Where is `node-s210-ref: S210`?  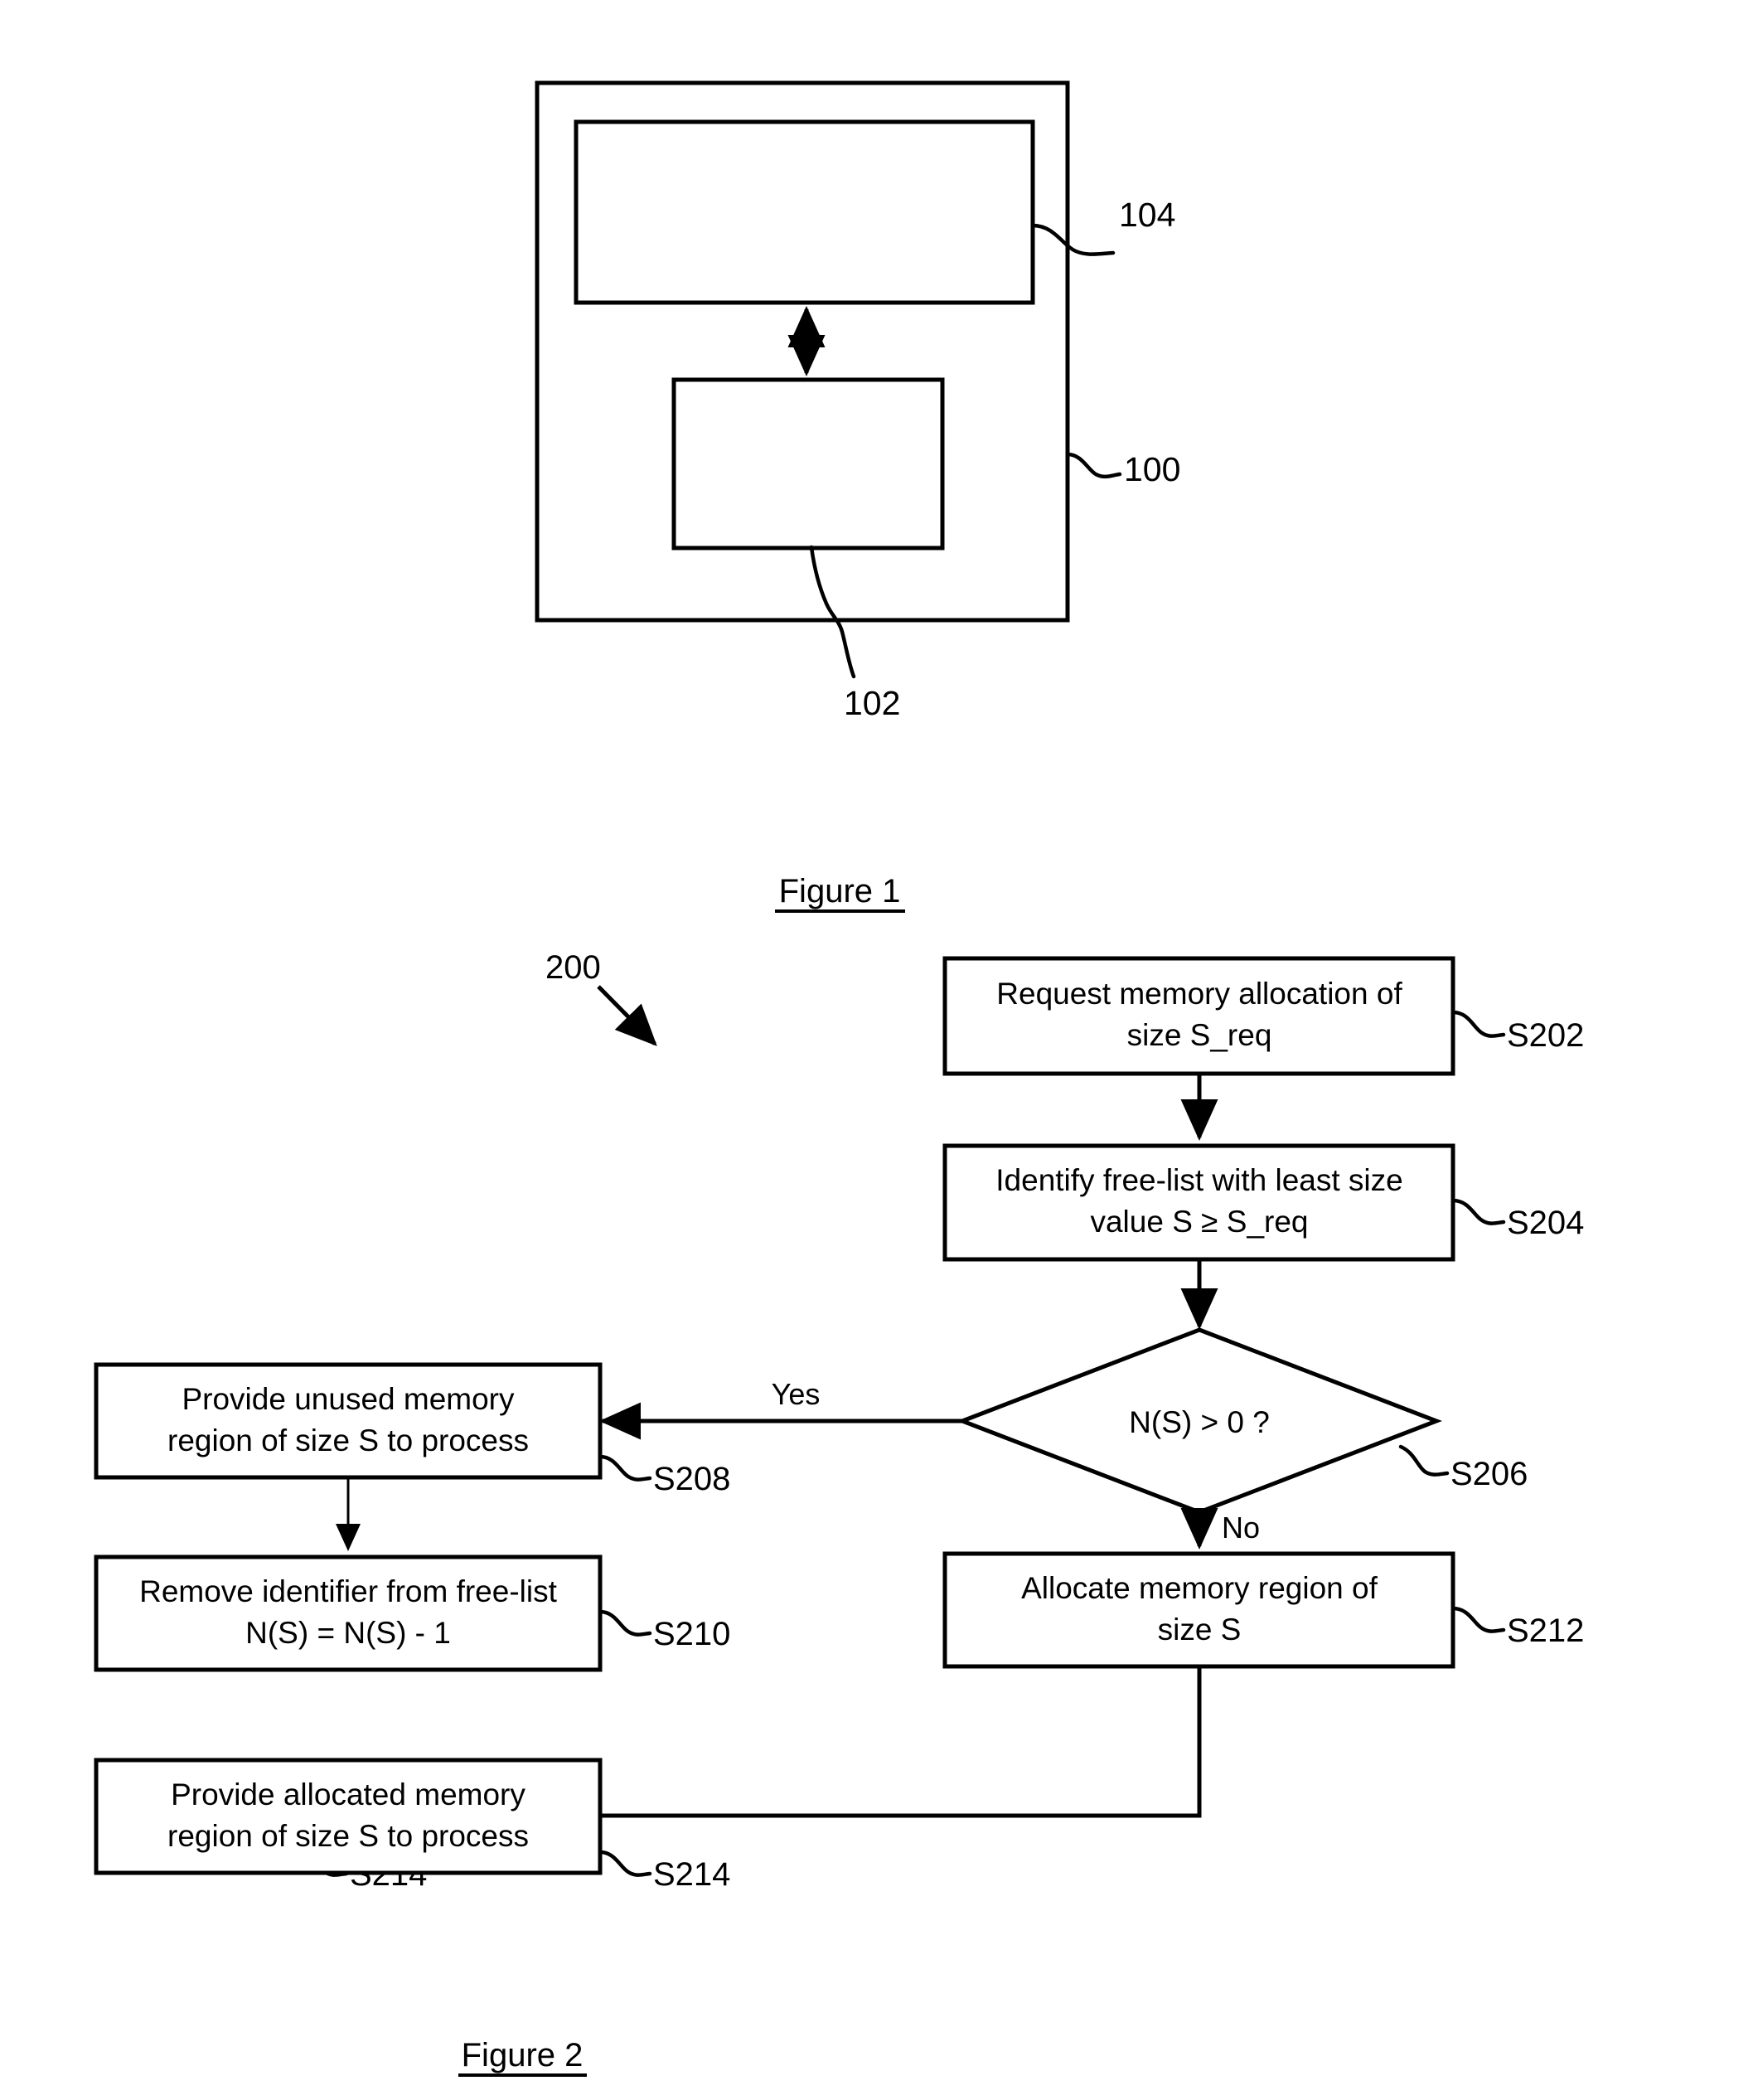 node-s210-ref: S210 is located at coordinates (691, 1634).